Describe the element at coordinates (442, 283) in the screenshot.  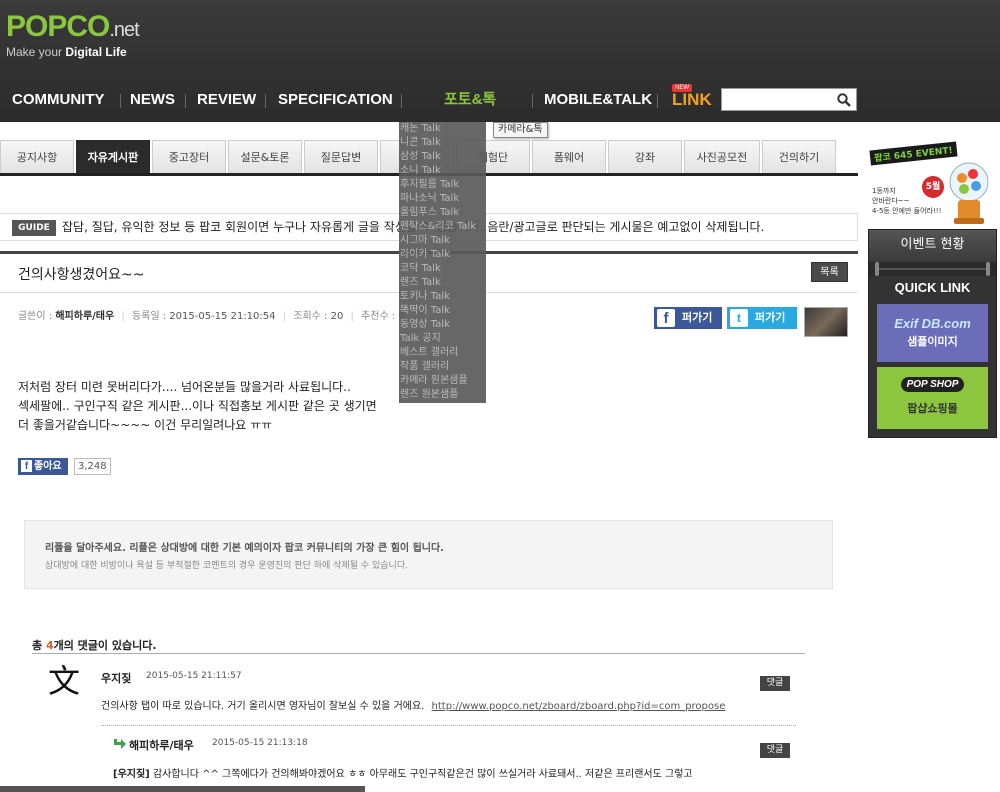
I see `dropdown-item: 렌즈 Talk` at that location.